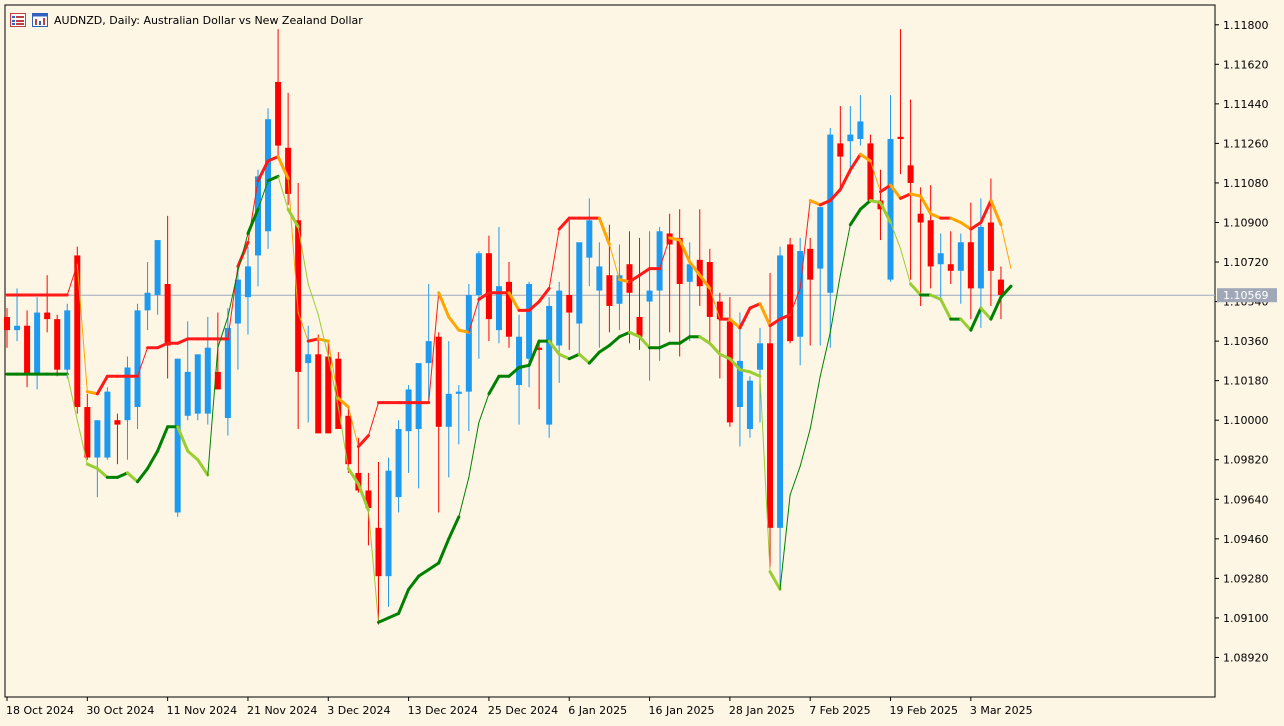 The width and height of the screenshot is (1284, 726). Describe the element at coordinates (523, 710) in the screenshot. I see `x-tick-label: 25 Dec 2024` at that location.